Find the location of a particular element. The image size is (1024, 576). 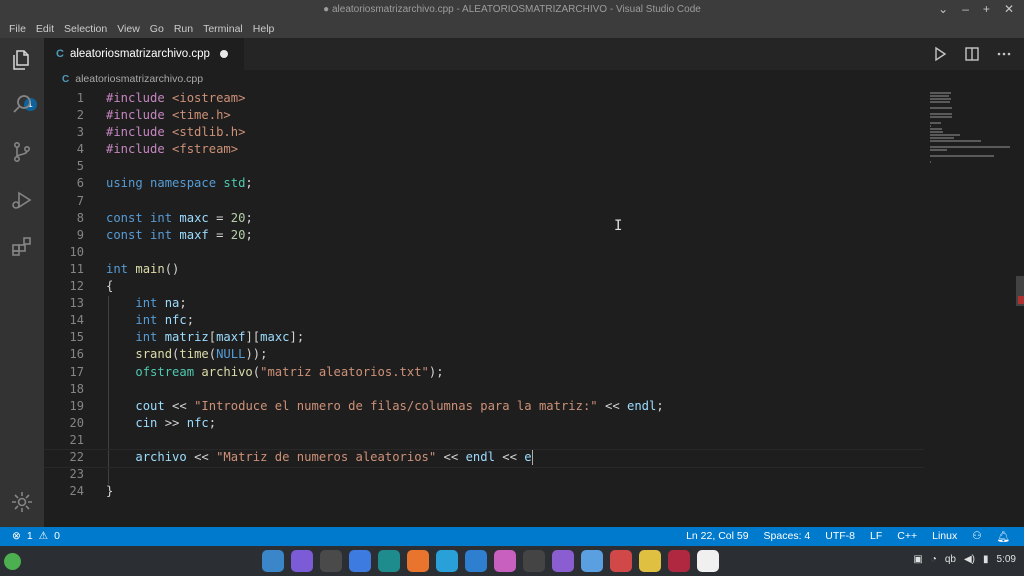

code-line: const int maxf = 20; is located at coordinates (536, 235).